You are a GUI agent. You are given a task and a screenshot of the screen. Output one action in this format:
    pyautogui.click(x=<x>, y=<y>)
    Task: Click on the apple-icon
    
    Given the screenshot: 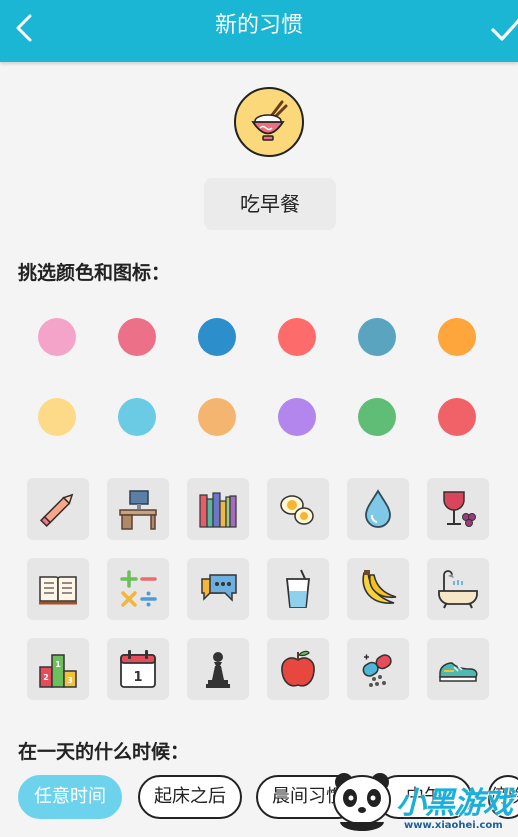 What is the action you would take?
    pyautogui.click(x=298, y=668)
    